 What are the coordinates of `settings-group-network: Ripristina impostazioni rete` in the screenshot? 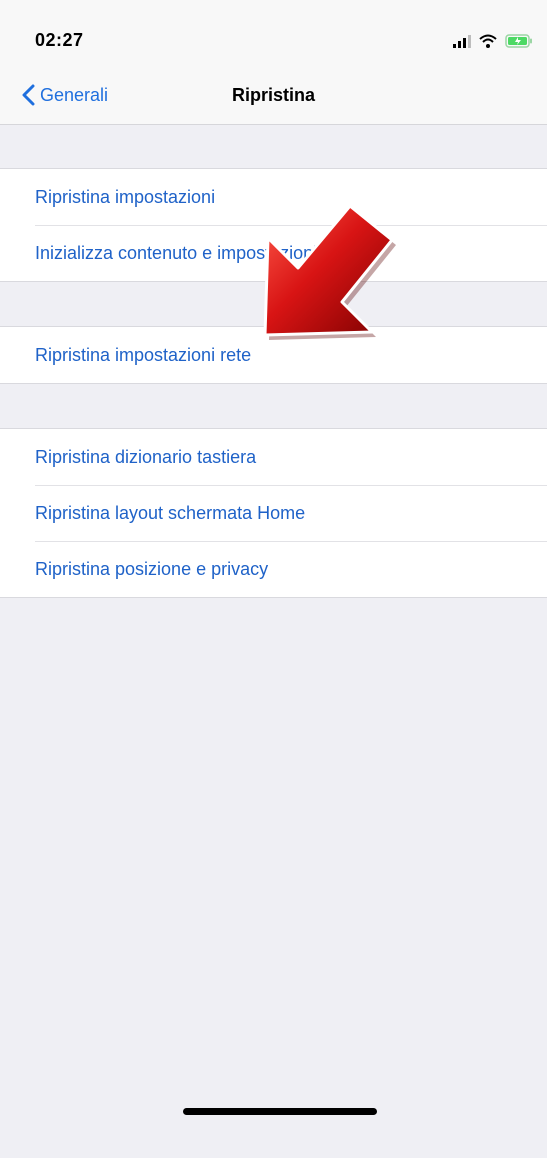 It's located at (273, 355).